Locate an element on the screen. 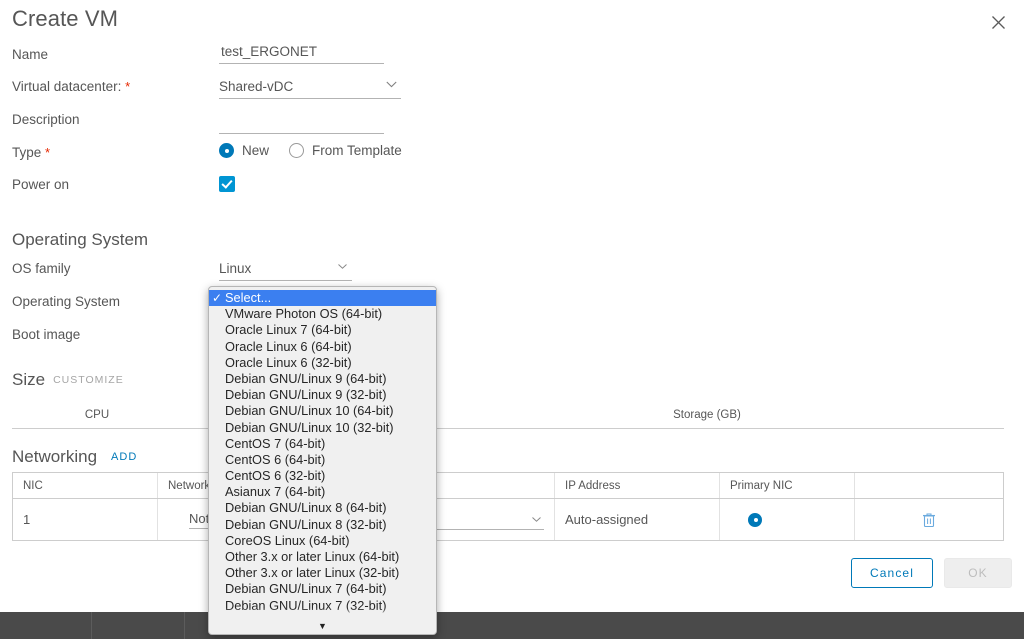  os-dropdown-item: VMware Photon OS (64-bit) is located at coordinates (322, 314).